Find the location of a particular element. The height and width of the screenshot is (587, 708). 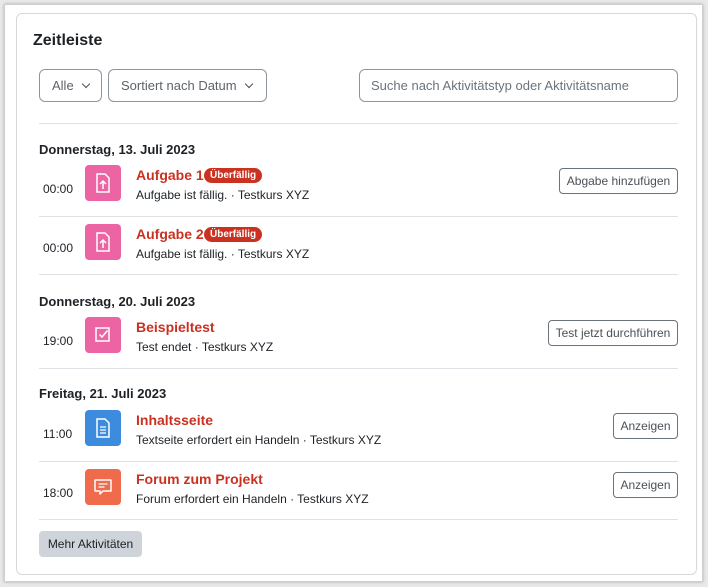

forum-chat-icon is located at coordinates (103, 487).